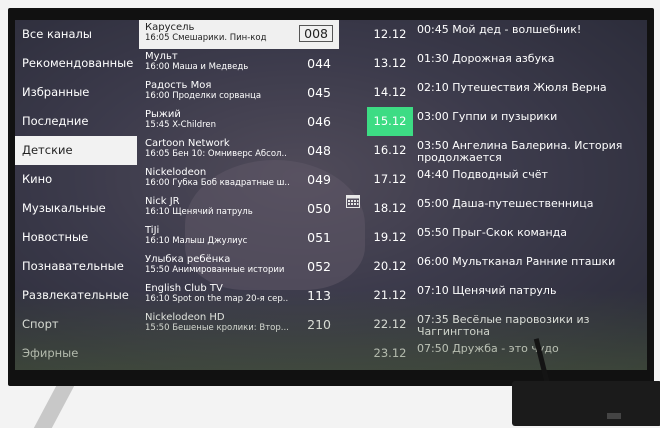 This screenshot has width=660, height=428. Describe the element at coordinates (185, 317) in the screenshot. I see `channel-name: Nickelodeon HD` at that location.